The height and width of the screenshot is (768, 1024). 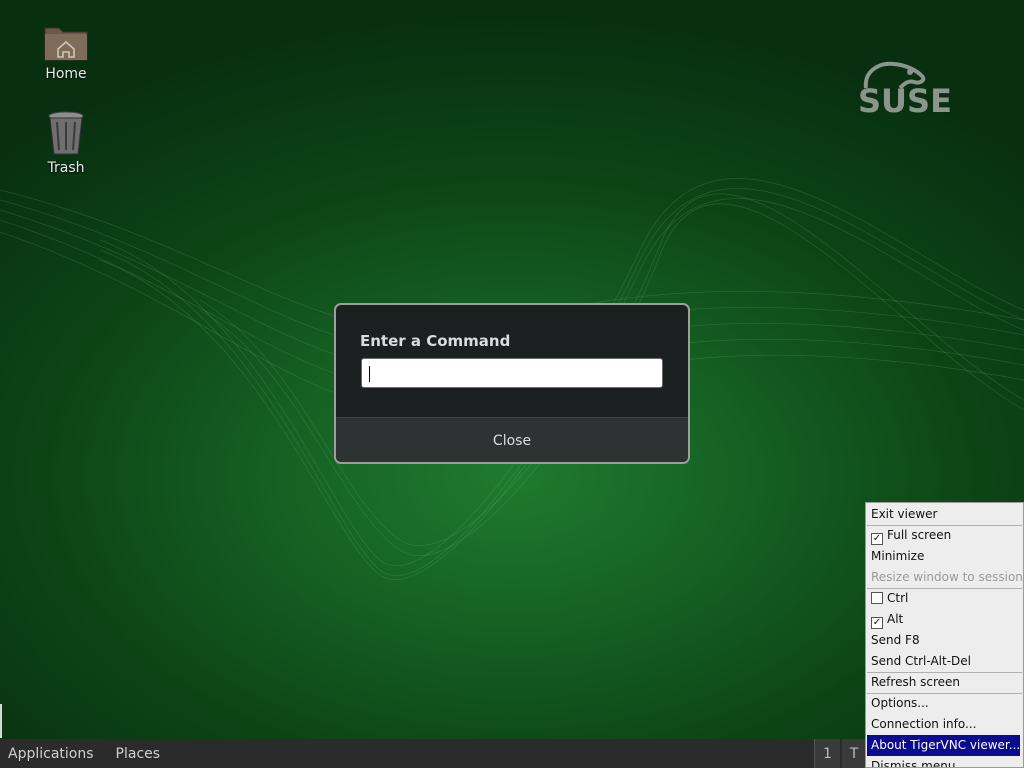 I want to click on menu-item-dismiss-menu: Dismiss menu, so click(x=944, y=762).